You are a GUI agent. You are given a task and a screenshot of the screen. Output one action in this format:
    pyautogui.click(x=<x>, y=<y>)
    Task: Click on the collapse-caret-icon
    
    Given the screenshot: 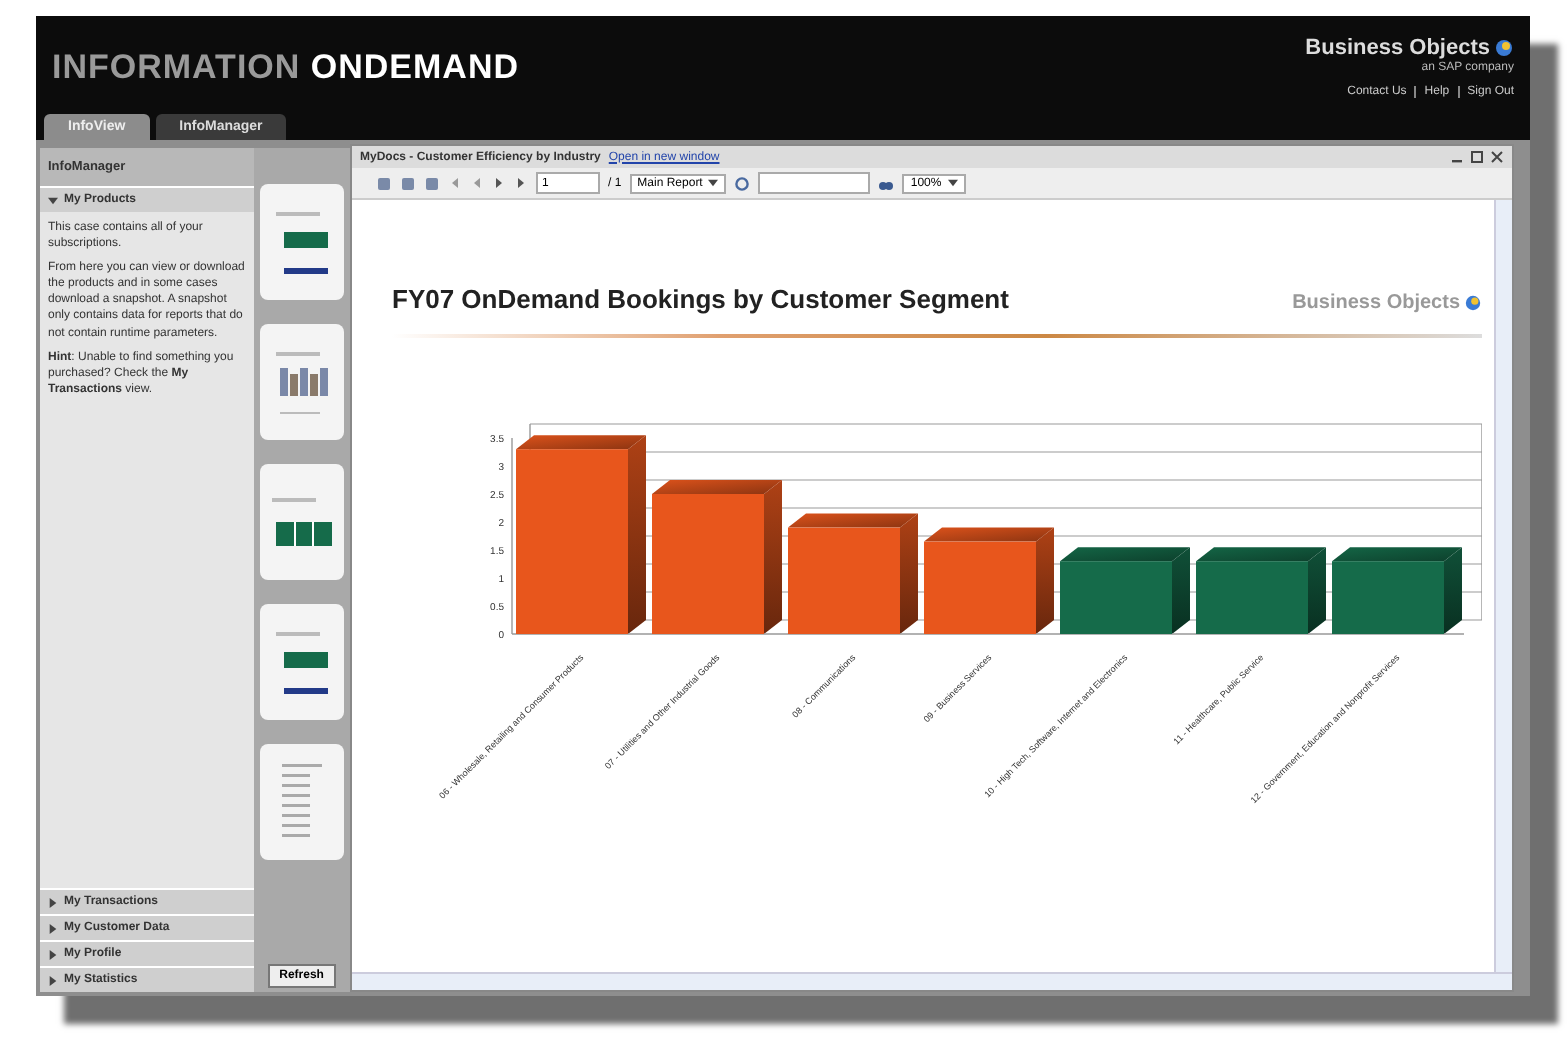 What is the action you would take?
    pyautogui.click(x=53, y=200)
    